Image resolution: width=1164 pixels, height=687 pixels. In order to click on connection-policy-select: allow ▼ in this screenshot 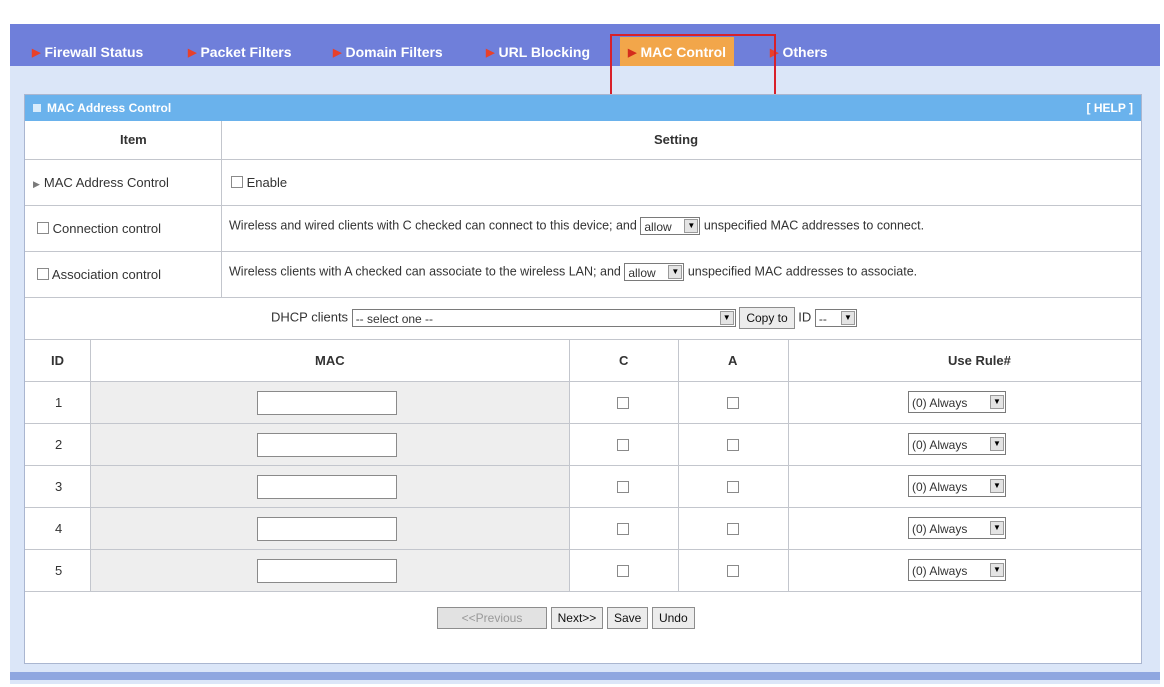, I will do `click(670, 226)`.